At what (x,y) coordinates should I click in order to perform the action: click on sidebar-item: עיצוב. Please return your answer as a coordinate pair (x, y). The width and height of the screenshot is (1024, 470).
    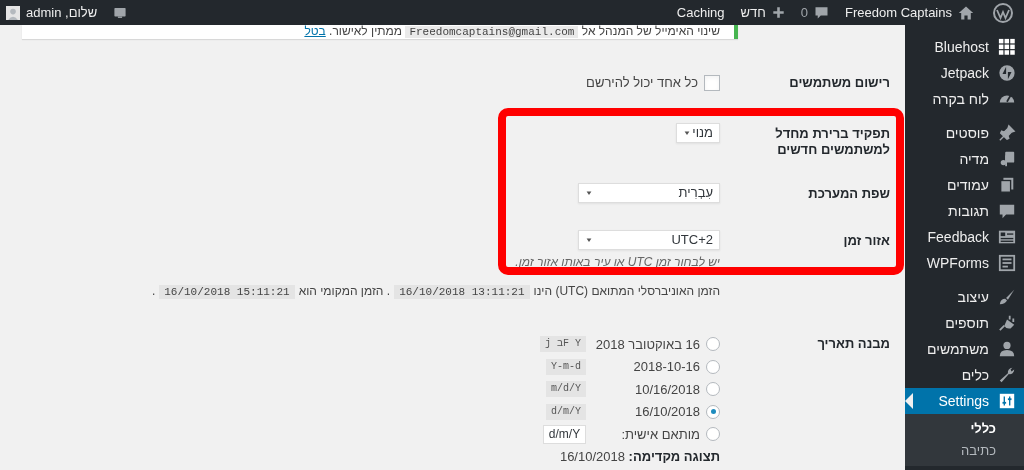
    Looking at the image, I should click on (964, 297).